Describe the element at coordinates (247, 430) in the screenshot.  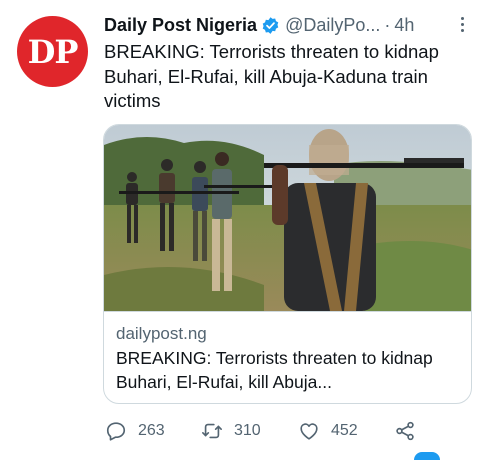
I see `retweet-count: 310` at that location.